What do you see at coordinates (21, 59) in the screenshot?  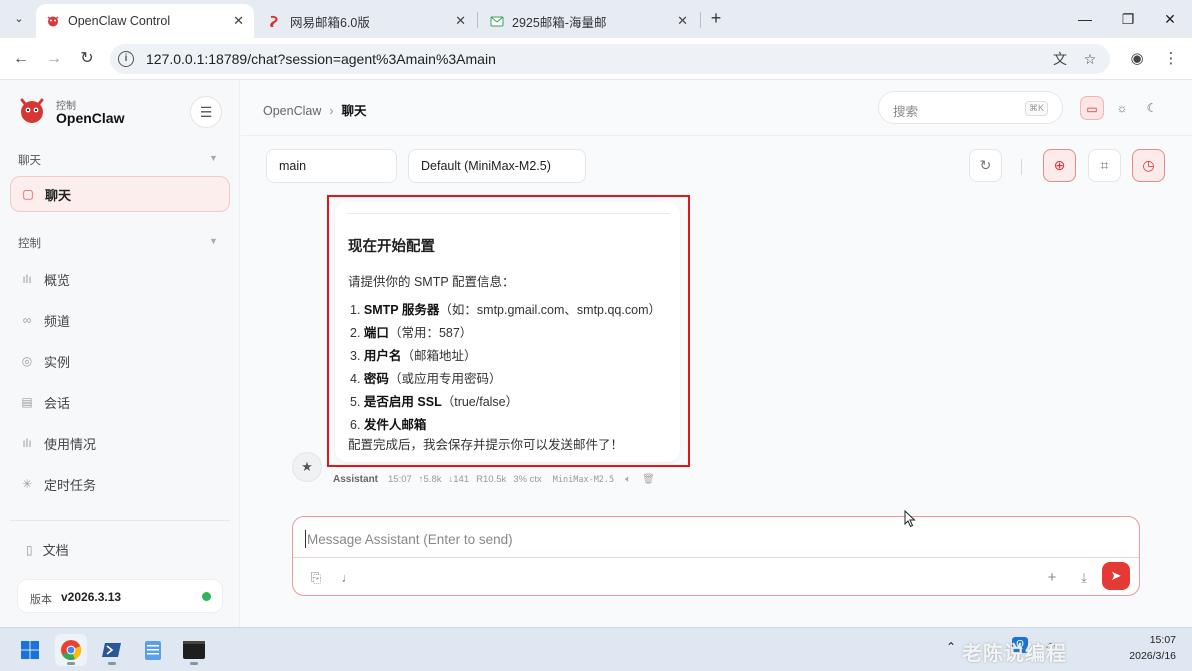 I see `back-button: ←` at bounding box center [21, 59].